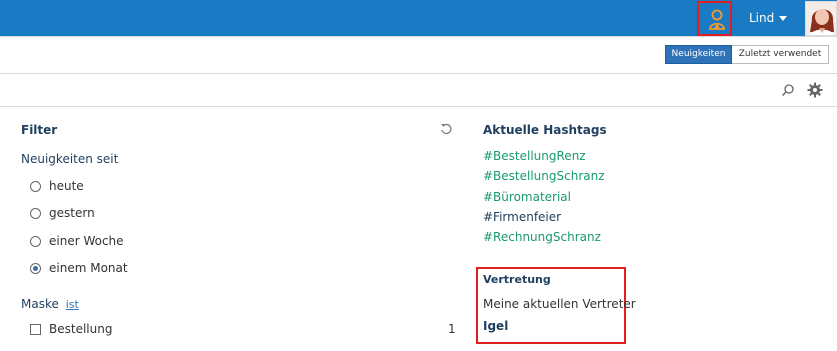  Describe the element at coordinates (35, 329) in the screenshot. I see `checkbox-bestellung` at that location.